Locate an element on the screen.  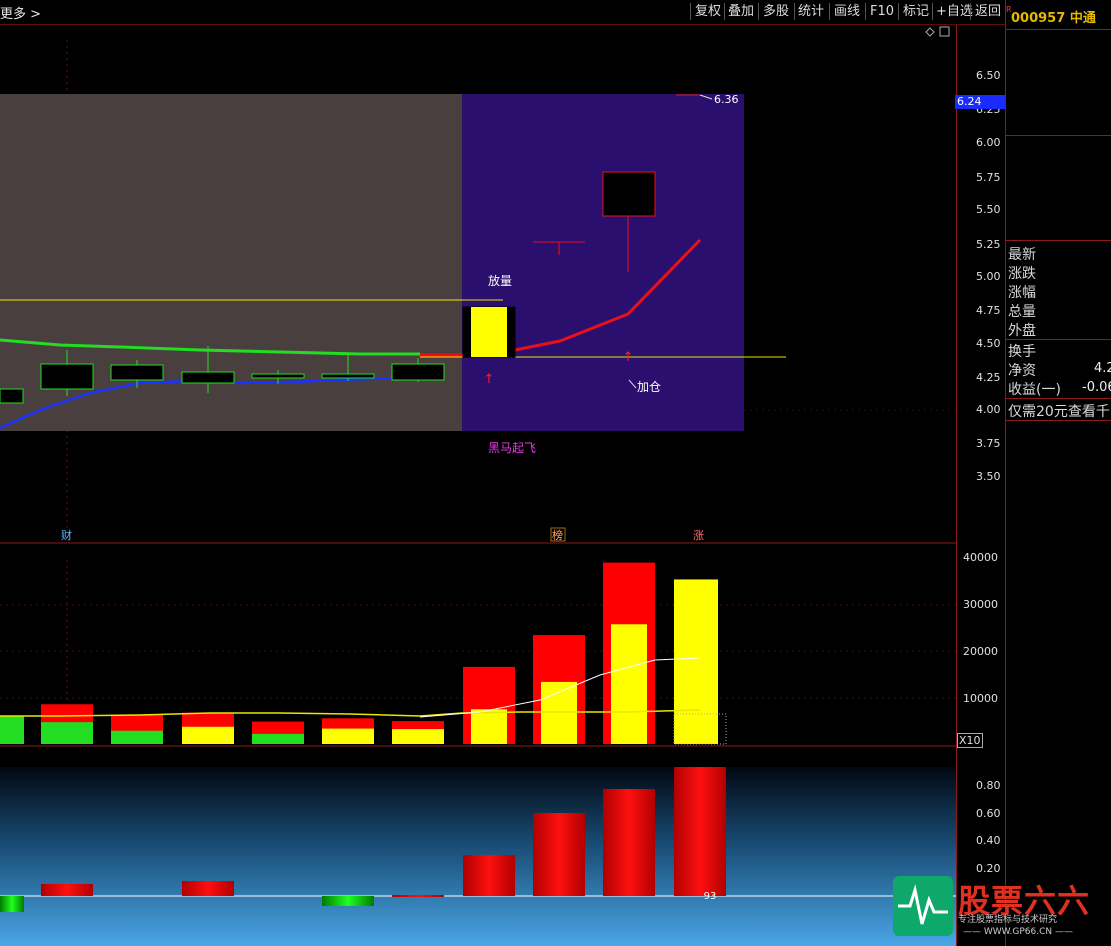
price-tick: 5.25 is located at coordinates (988, 244).